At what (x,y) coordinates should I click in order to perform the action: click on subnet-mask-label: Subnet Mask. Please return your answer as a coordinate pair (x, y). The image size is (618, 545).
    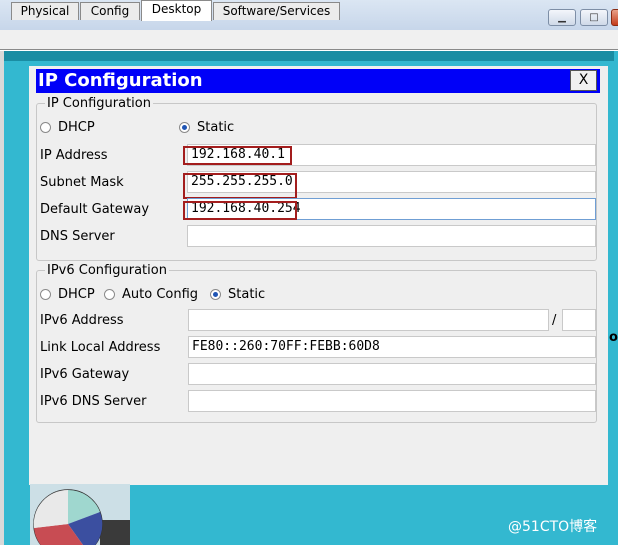
    Looking at the image, I should click on (82, 182).